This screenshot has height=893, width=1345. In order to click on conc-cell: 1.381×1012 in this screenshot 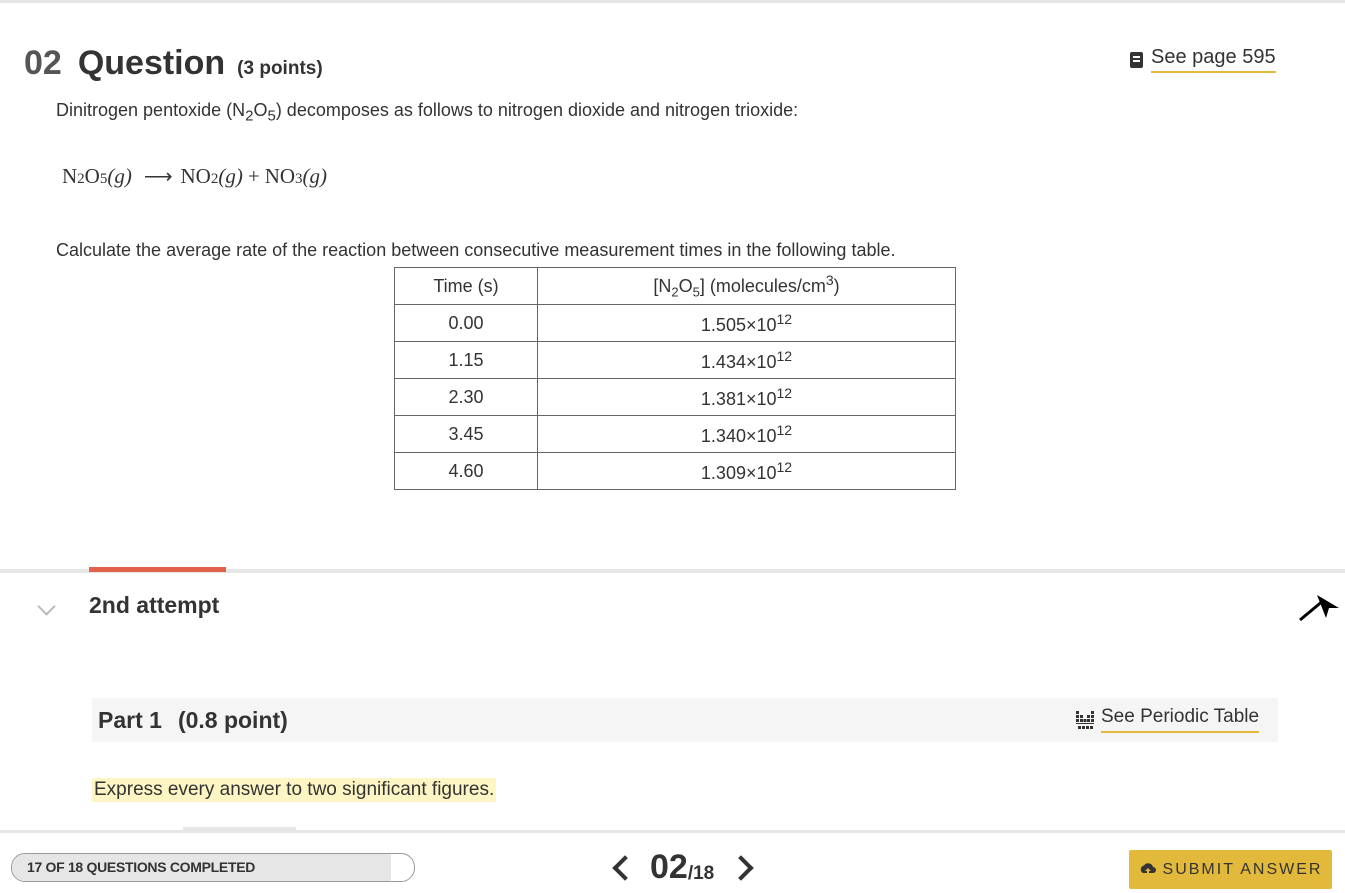, I will do `click(746, 397)`.